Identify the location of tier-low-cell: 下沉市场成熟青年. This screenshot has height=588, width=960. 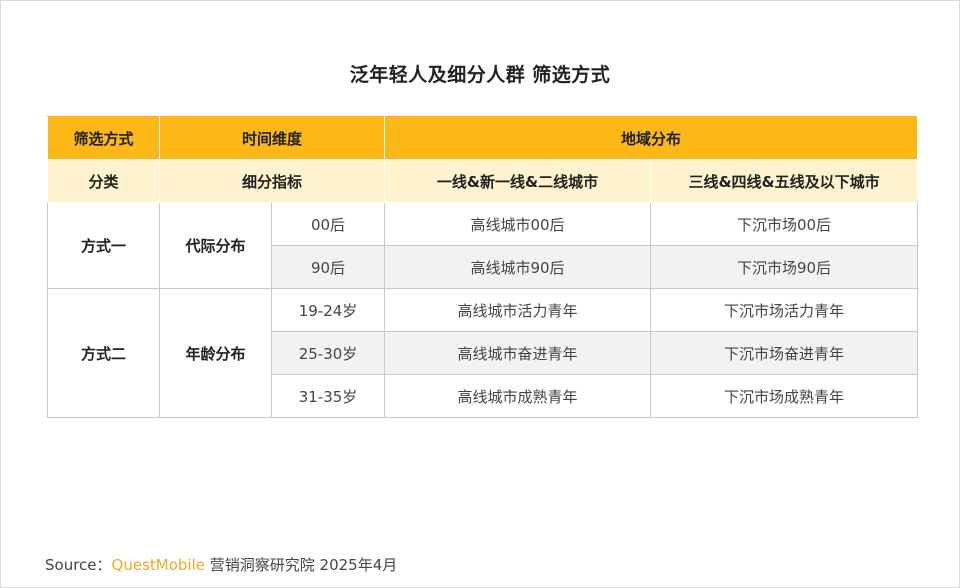
(784, 396).